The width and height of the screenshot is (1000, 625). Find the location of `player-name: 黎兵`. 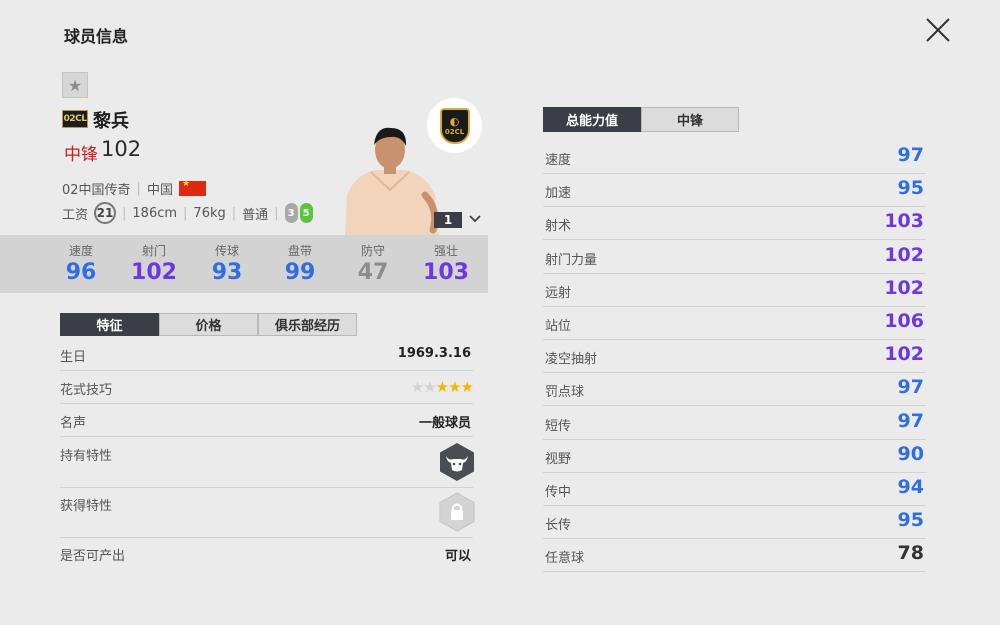

player-name: 黎兵 is located at coordinates (111, 121).